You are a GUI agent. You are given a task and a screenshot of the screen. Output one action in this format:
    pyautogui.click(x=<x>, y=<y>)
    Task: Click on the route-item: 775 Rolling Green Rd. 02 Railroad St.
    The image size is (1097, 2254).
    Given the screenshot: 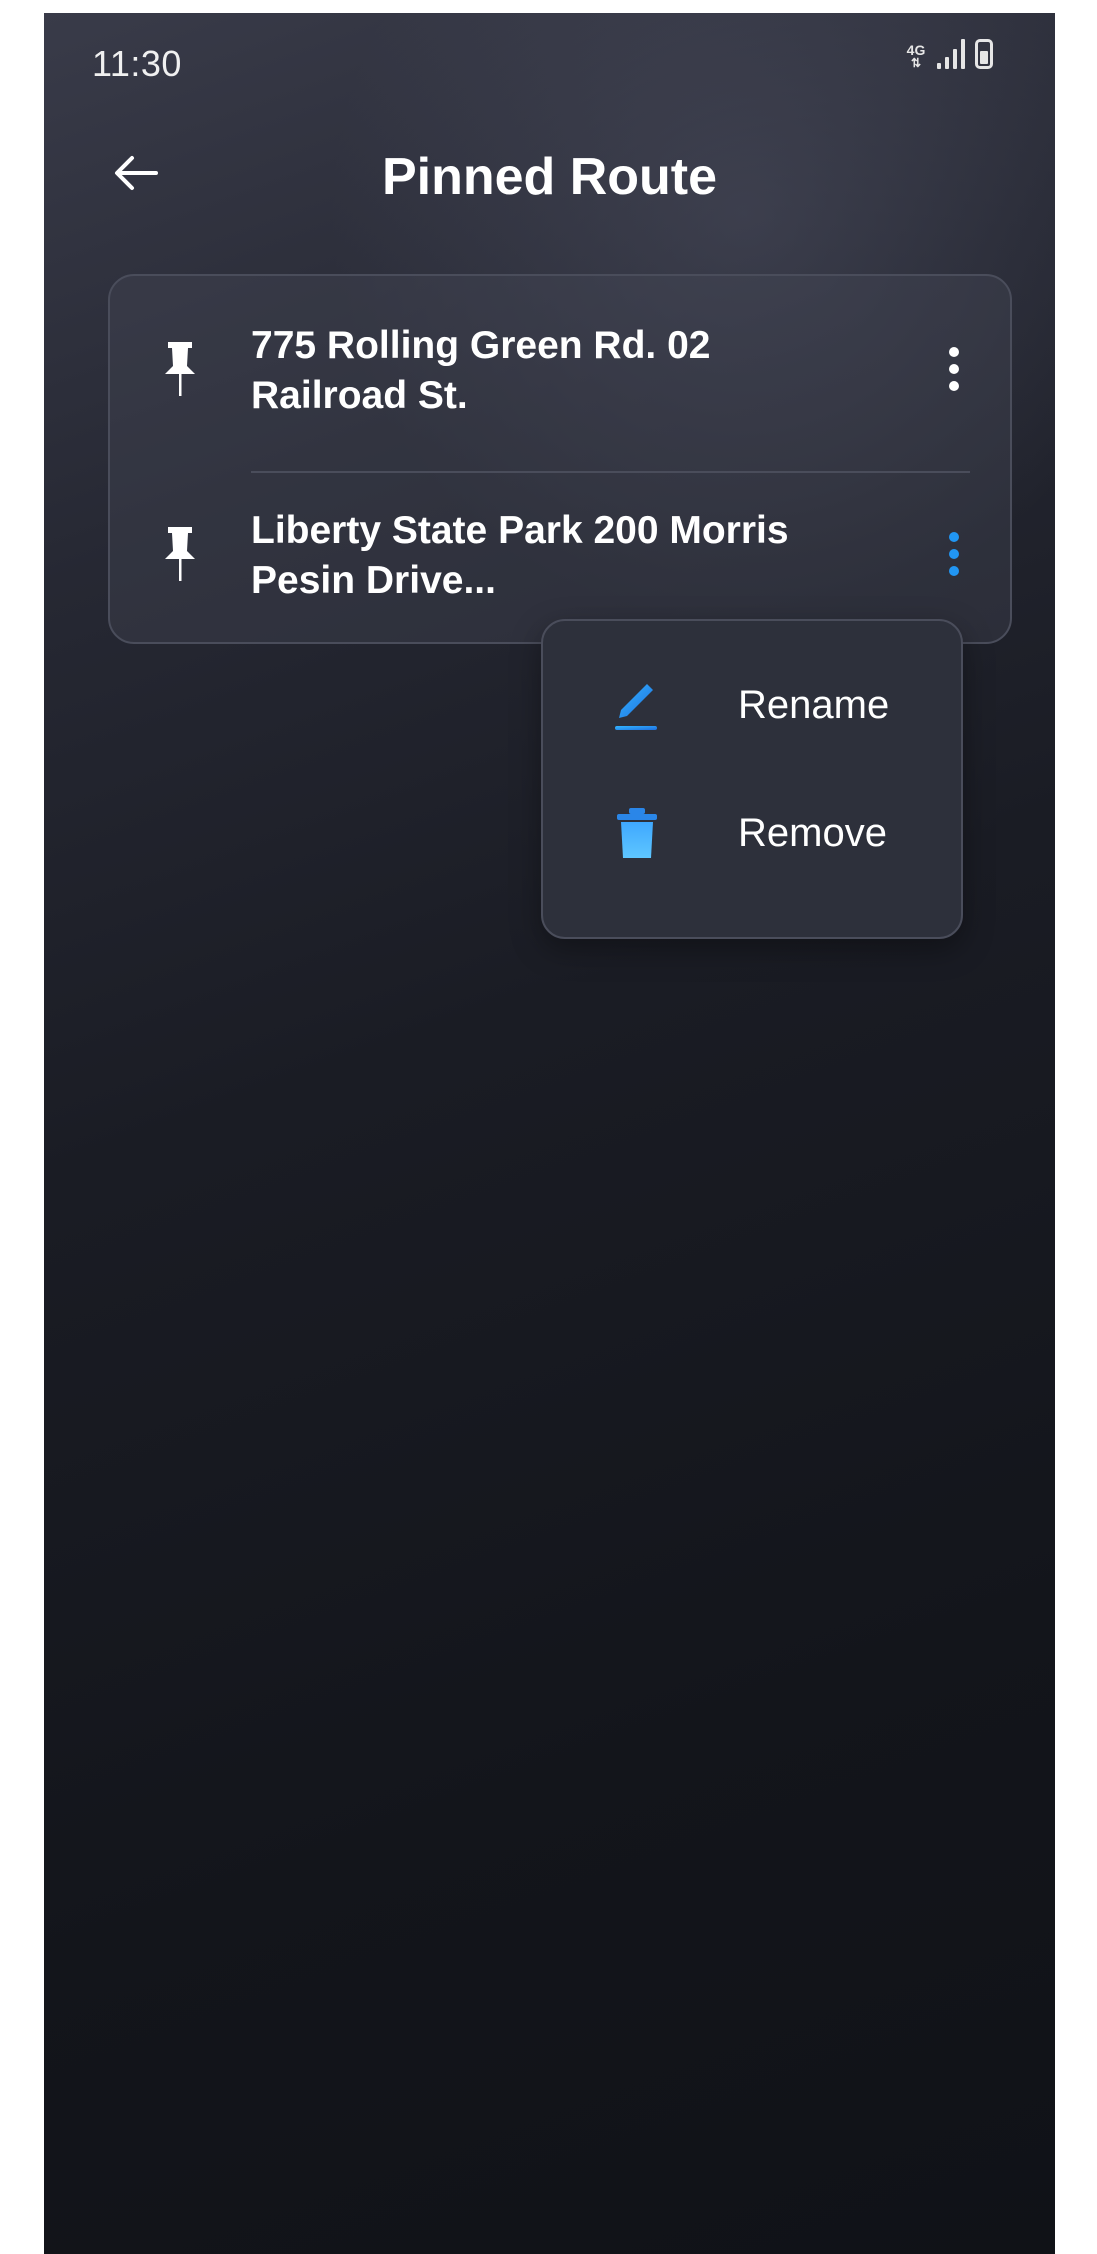 What is the action you would take?
    pyautogui.click(x=560, y=371)
    